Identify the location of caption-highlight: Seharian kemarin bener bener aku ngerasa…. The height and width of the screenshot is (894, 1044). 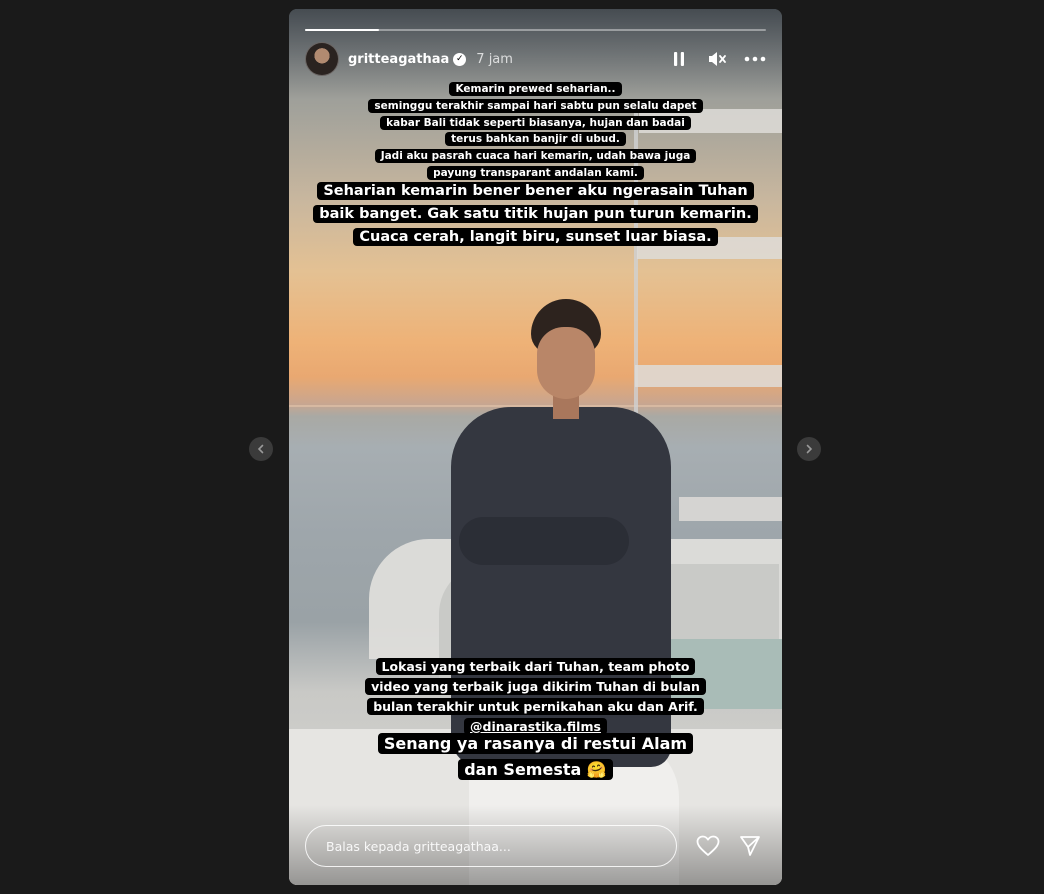
(535, 215).